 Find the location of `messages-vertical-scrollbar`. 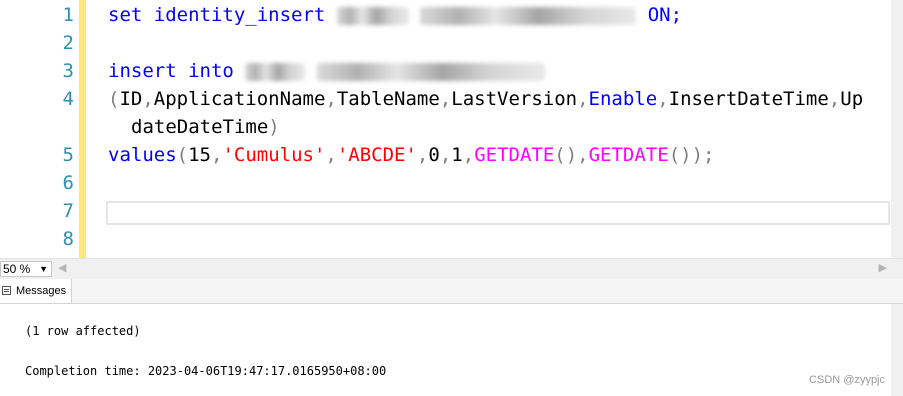

messages-vertical-scrollbar is located at coordinates (897, 350).